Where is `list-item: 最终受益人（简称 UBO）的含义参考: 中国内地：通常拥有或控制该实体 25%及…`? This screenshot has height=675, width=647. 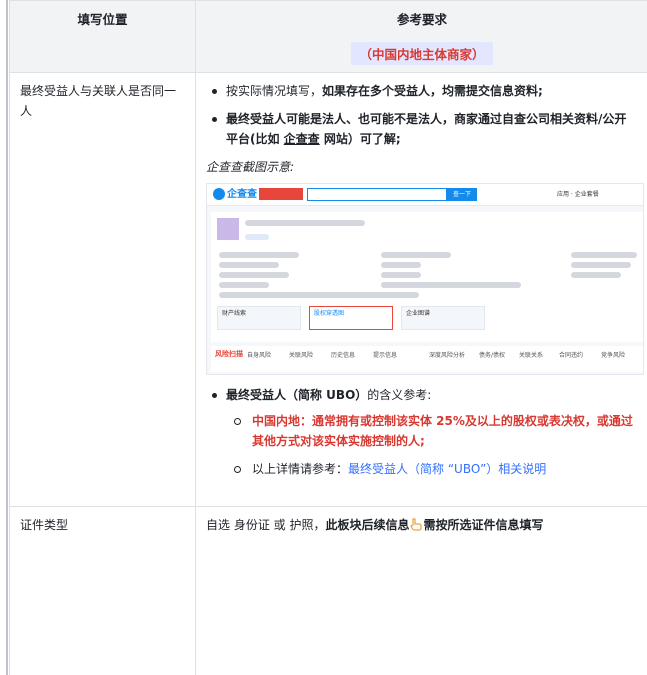 list-item: 最终受益人（简称 UBO）的含义参考: 中国内地：通常拥有或控制该实体 25%及… is located at coordinates (422, 432).